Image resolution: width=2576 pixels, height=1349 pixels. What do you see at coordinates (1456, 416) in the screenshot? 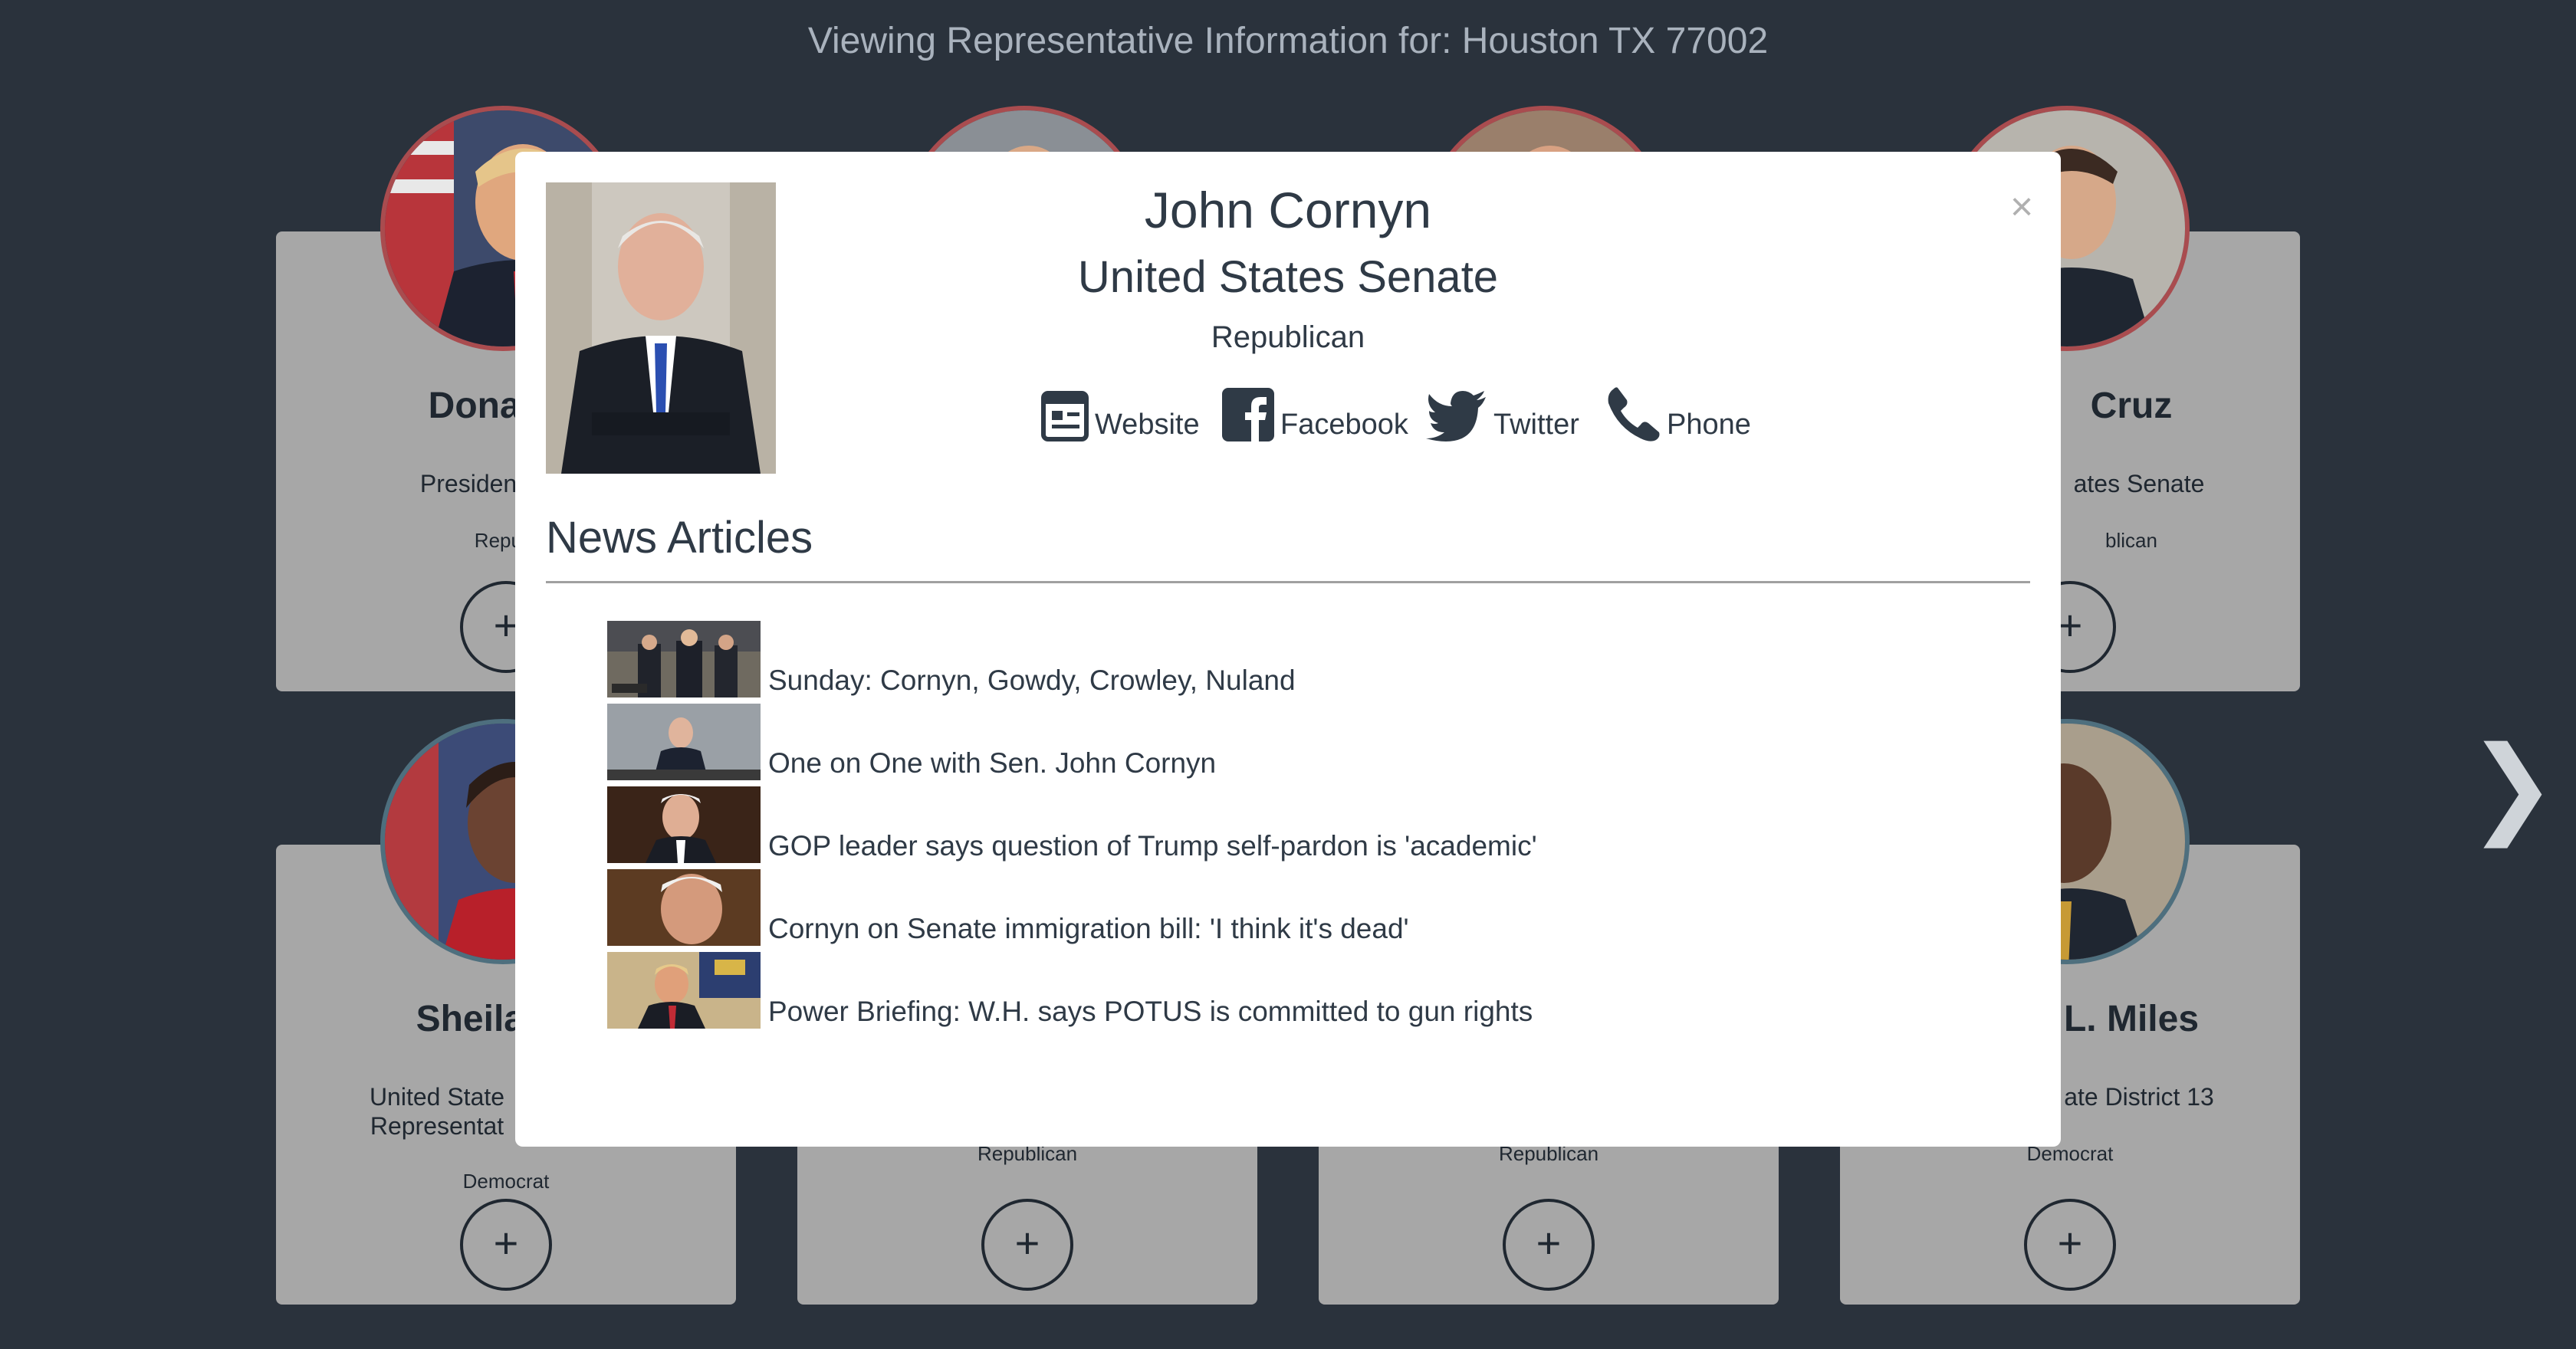
I see `twitter-icon` at bounding box center [1456, 416].